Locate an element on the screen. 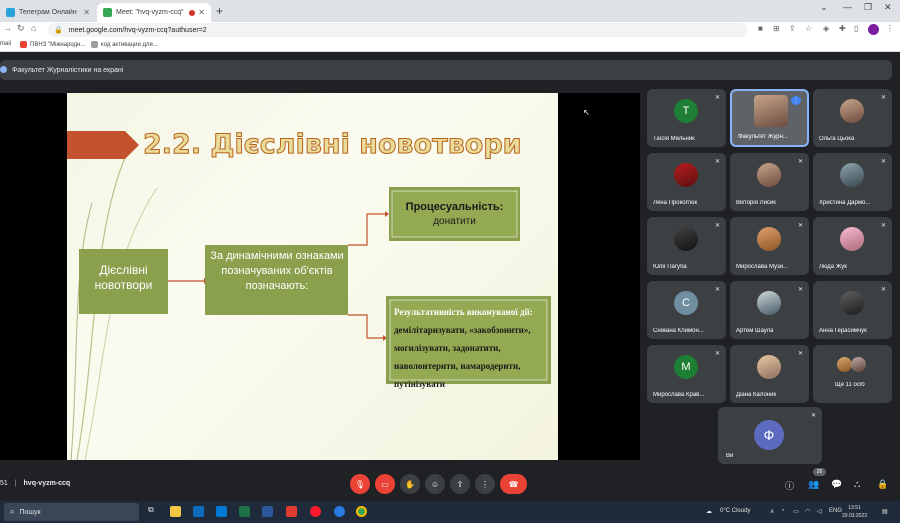 Image resolution: width=900 pixels, height=523 pixels. participant-tile: ✕ Т Таїсія Мельник is located at coordinates (686, 118).